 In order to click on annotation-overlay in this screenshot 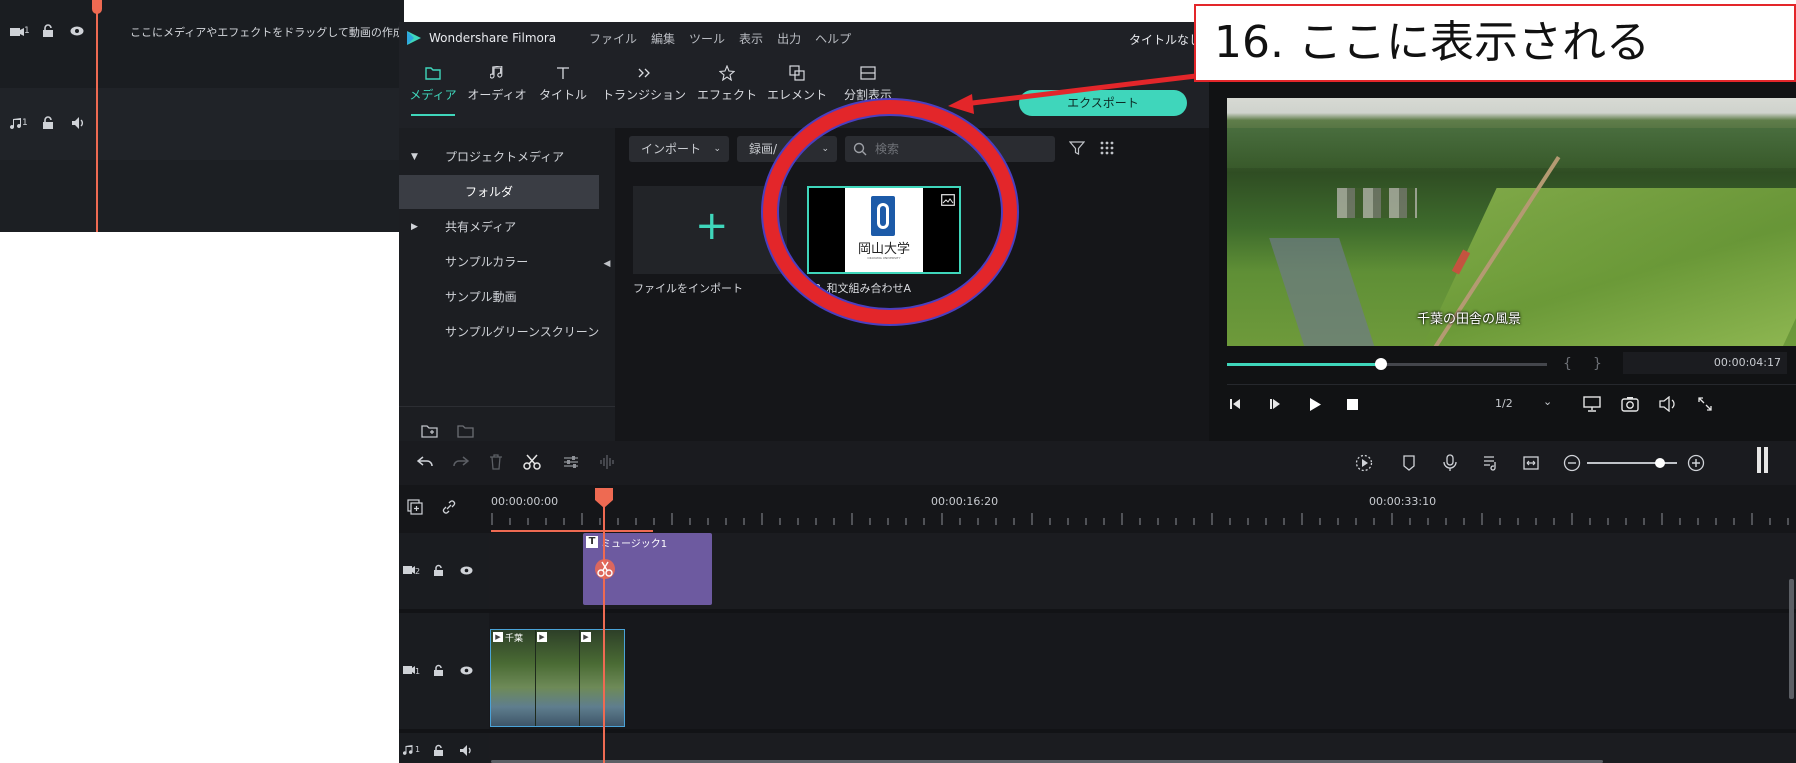, I will do `click(979, 199)`.